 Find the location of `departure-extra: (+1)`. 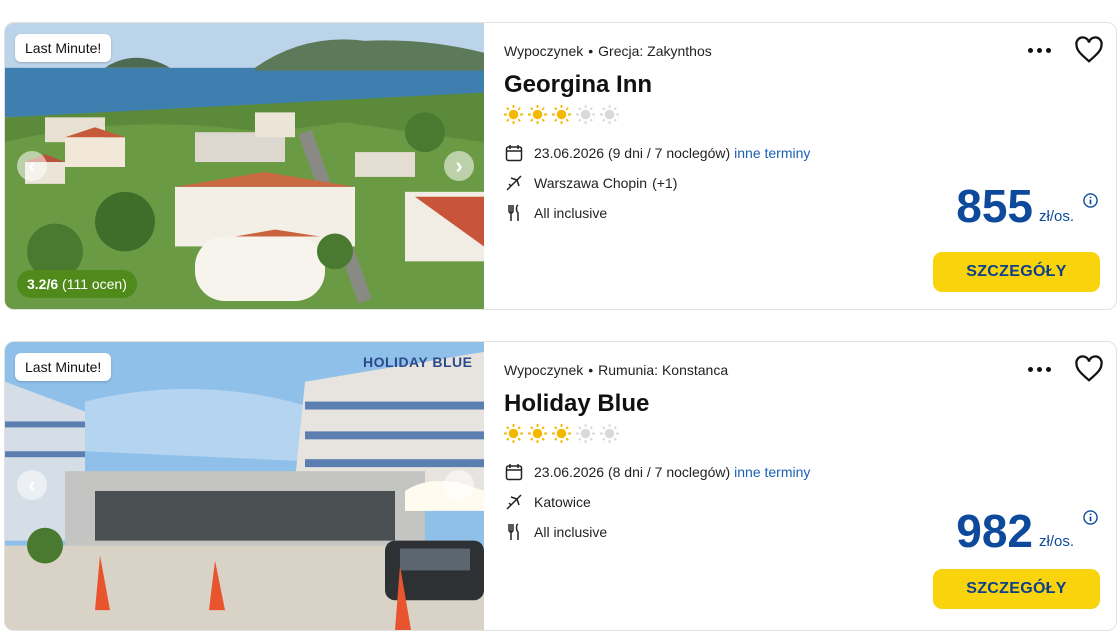

departure-extra: (+1) is located at coordinates (664, 183).